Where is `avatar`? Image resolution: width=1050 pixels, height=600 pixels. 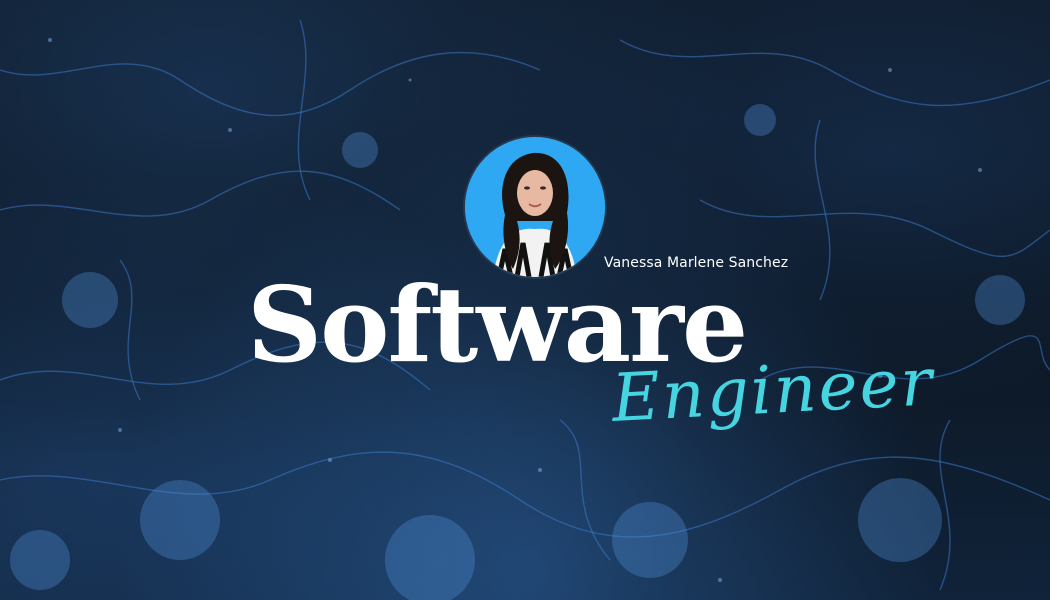
avatar is located at coordinates (535, 207).